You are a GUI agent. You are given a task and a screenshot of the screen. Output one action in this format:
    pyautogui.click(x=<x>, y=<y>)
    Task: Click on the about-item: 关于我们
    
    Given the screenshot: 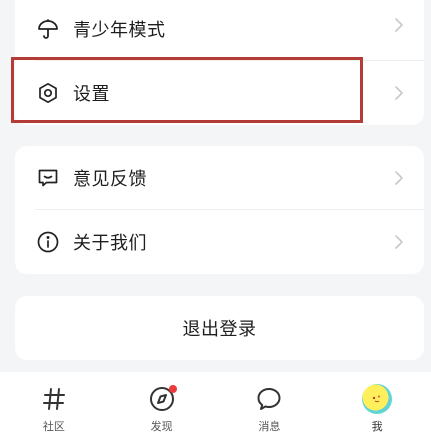 What is the action you would take?
    pyautogui.click(x=219, y=242)
    